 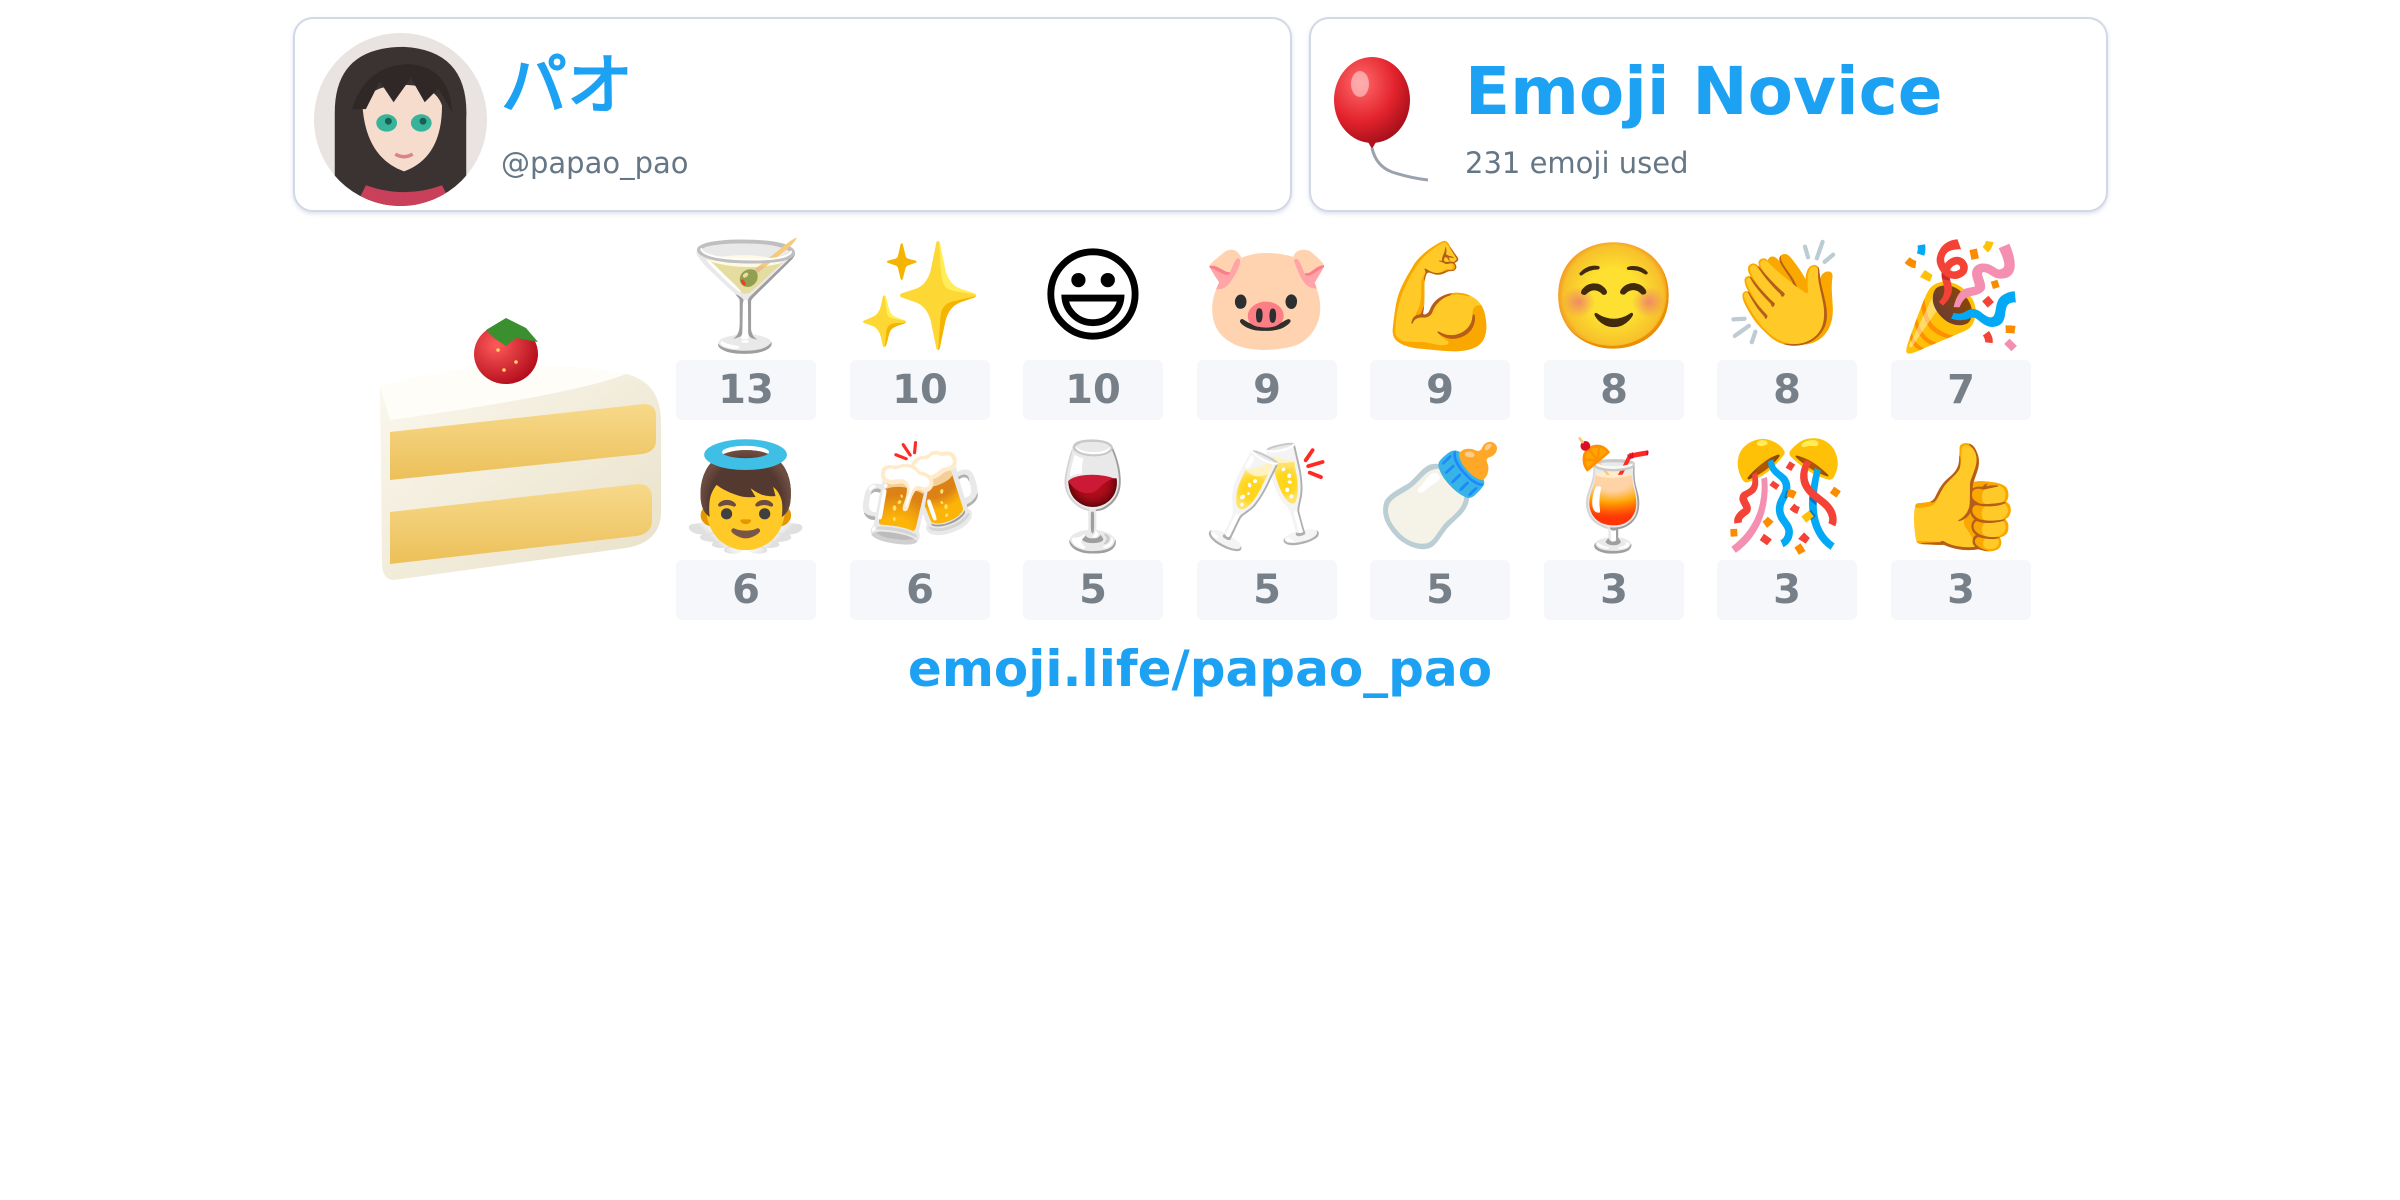 I want to click on emoji-stat-cell: ☺️ 8, so click(x=1614, y=326).